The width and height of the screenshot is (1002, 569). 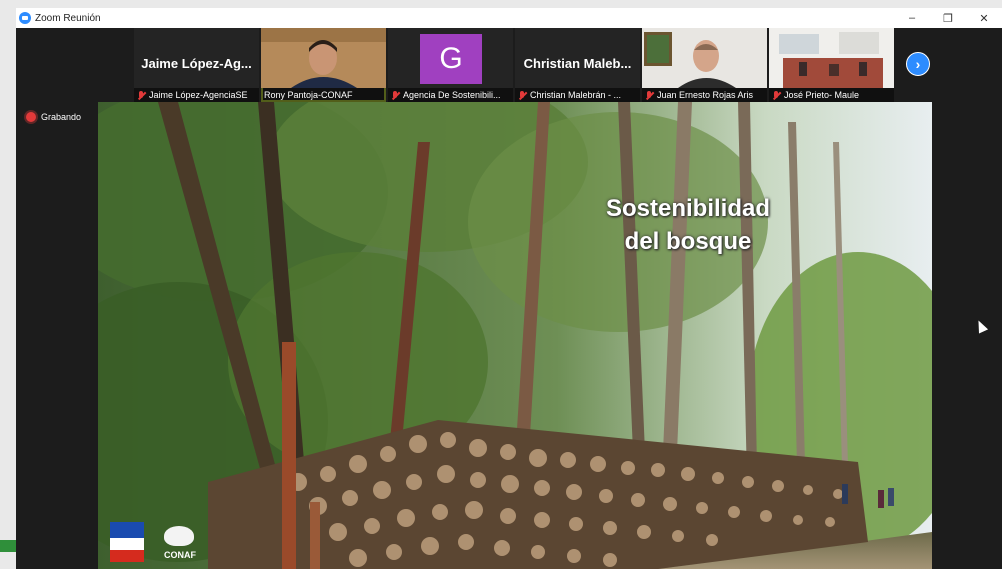 What do you see at coordinates (948, 18) in the screenshot?
I see `restore-icon: ❐` at bounding box center [948, 18].